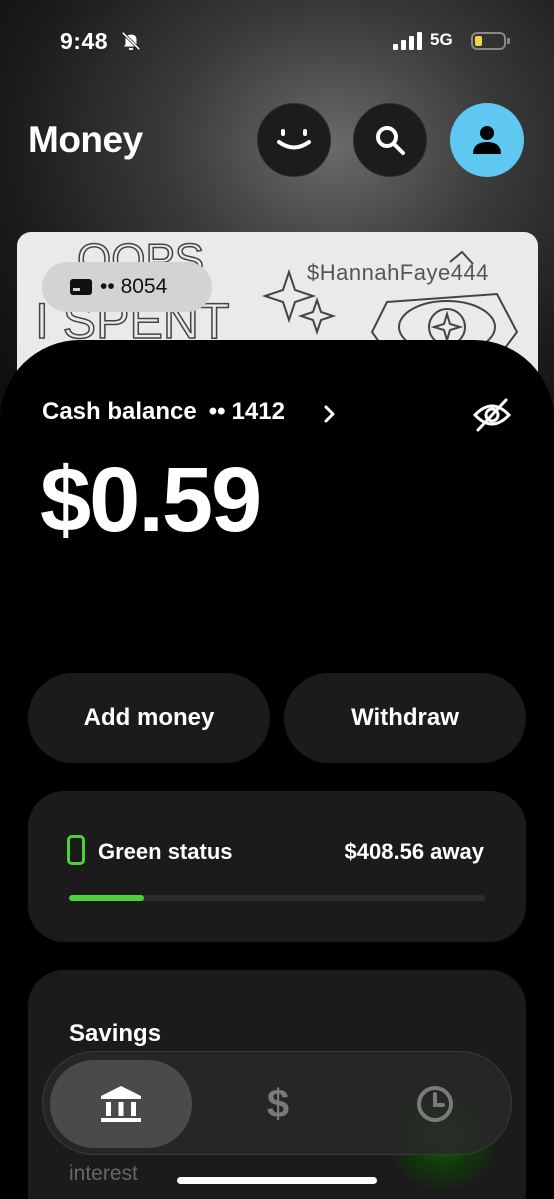 This screenshot has width=554, height=1199. What do you see at coordinates (85, 139) in the screenshot?
I see `page-title: Money` at bounding box center [85, 139].